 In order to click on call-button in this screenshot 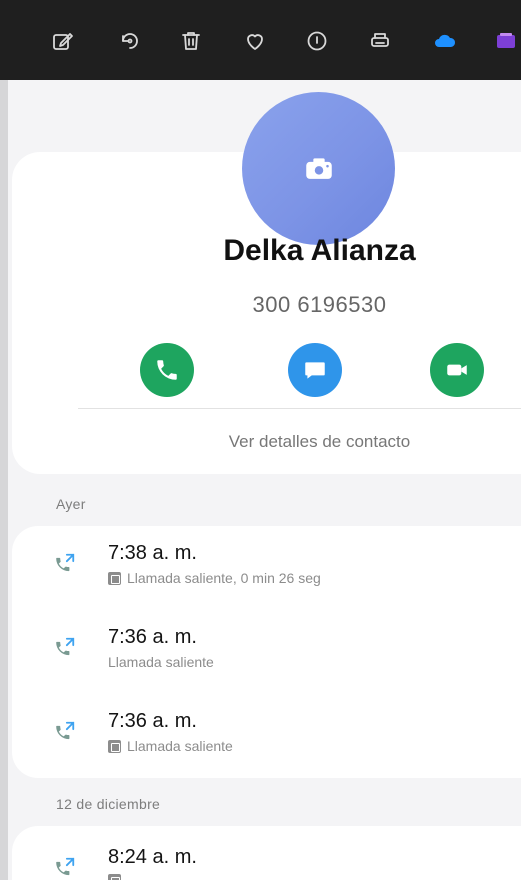, I will do `click(167, 370)`.